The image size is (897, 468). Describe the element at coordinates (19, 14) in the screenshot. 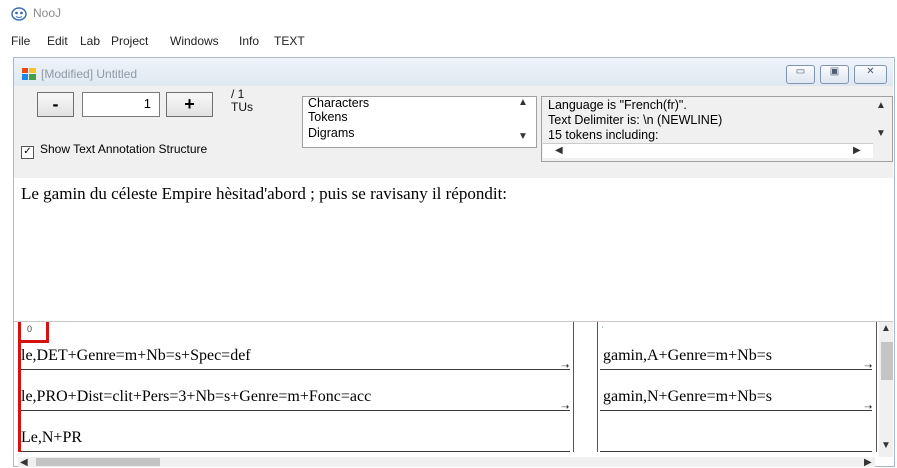

I see `nooj-logo-icon` at that location.